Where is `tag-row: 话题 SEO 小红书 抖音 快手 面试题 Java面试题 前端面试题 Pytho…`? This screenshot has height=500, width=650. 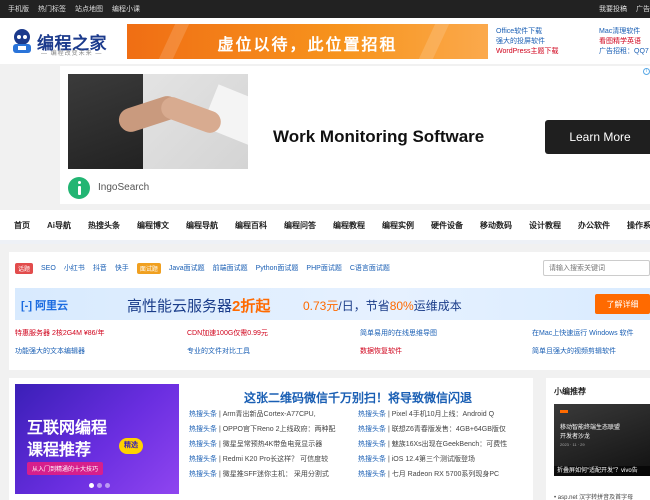
tag-row: 话题 SEO 小红书 抖音 快手 面试题 Java面试题 前端面试题 Pytho… is located at coordinates (202, 268).